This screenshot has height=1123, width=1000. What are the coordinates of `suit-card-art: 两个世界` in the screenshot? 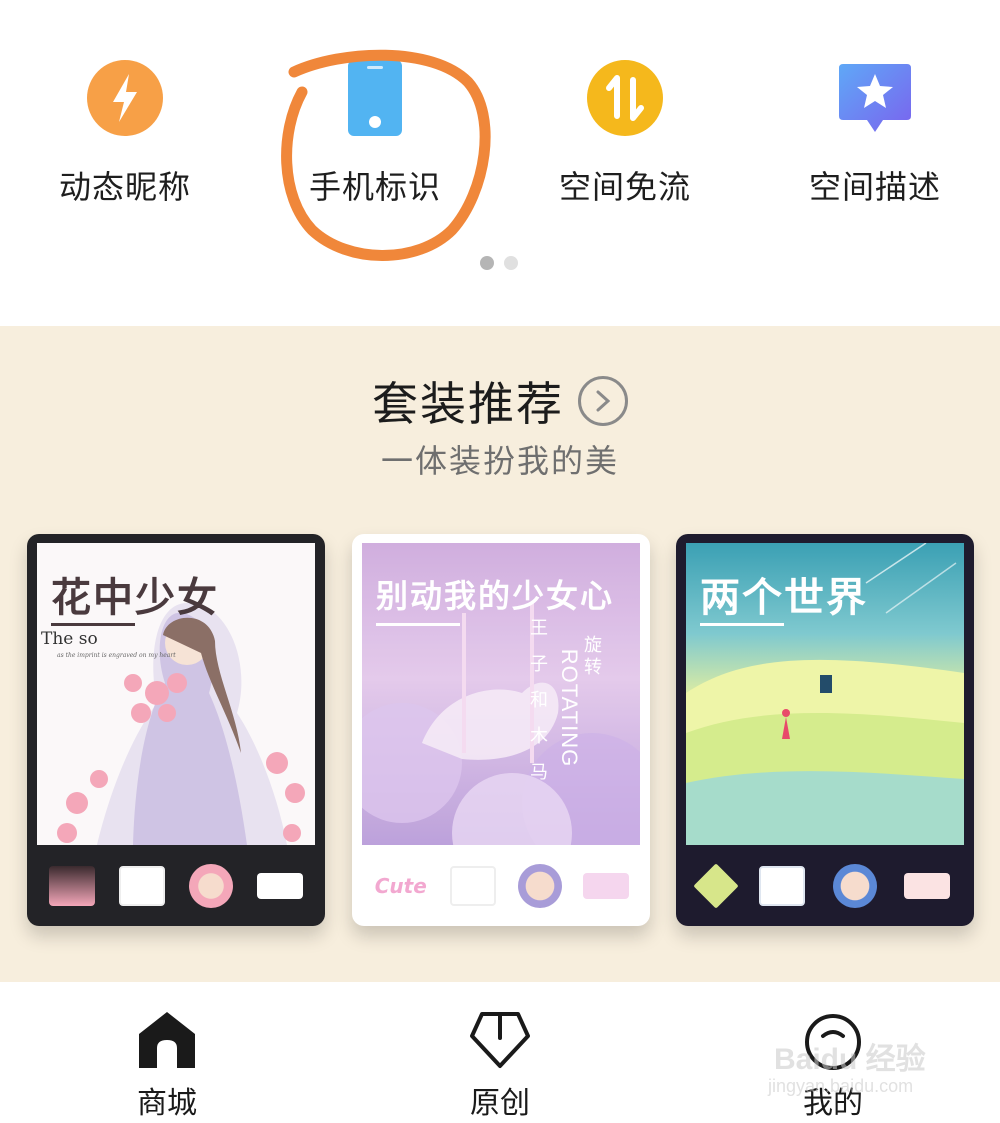 It's located at (825, 694).